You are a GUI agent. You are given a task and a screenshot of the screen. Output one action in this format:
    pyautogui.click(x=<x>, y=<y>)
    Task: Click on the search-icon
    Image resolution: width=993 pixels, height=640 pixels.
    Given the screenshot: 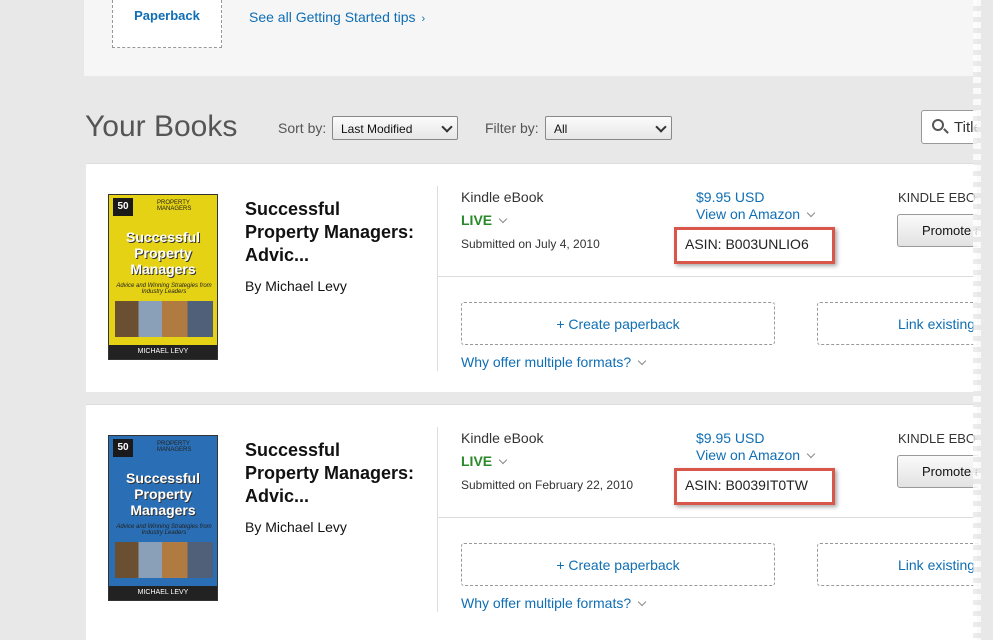 What is the action you would take?
    pyautogui.click(x=938, y=125)
    